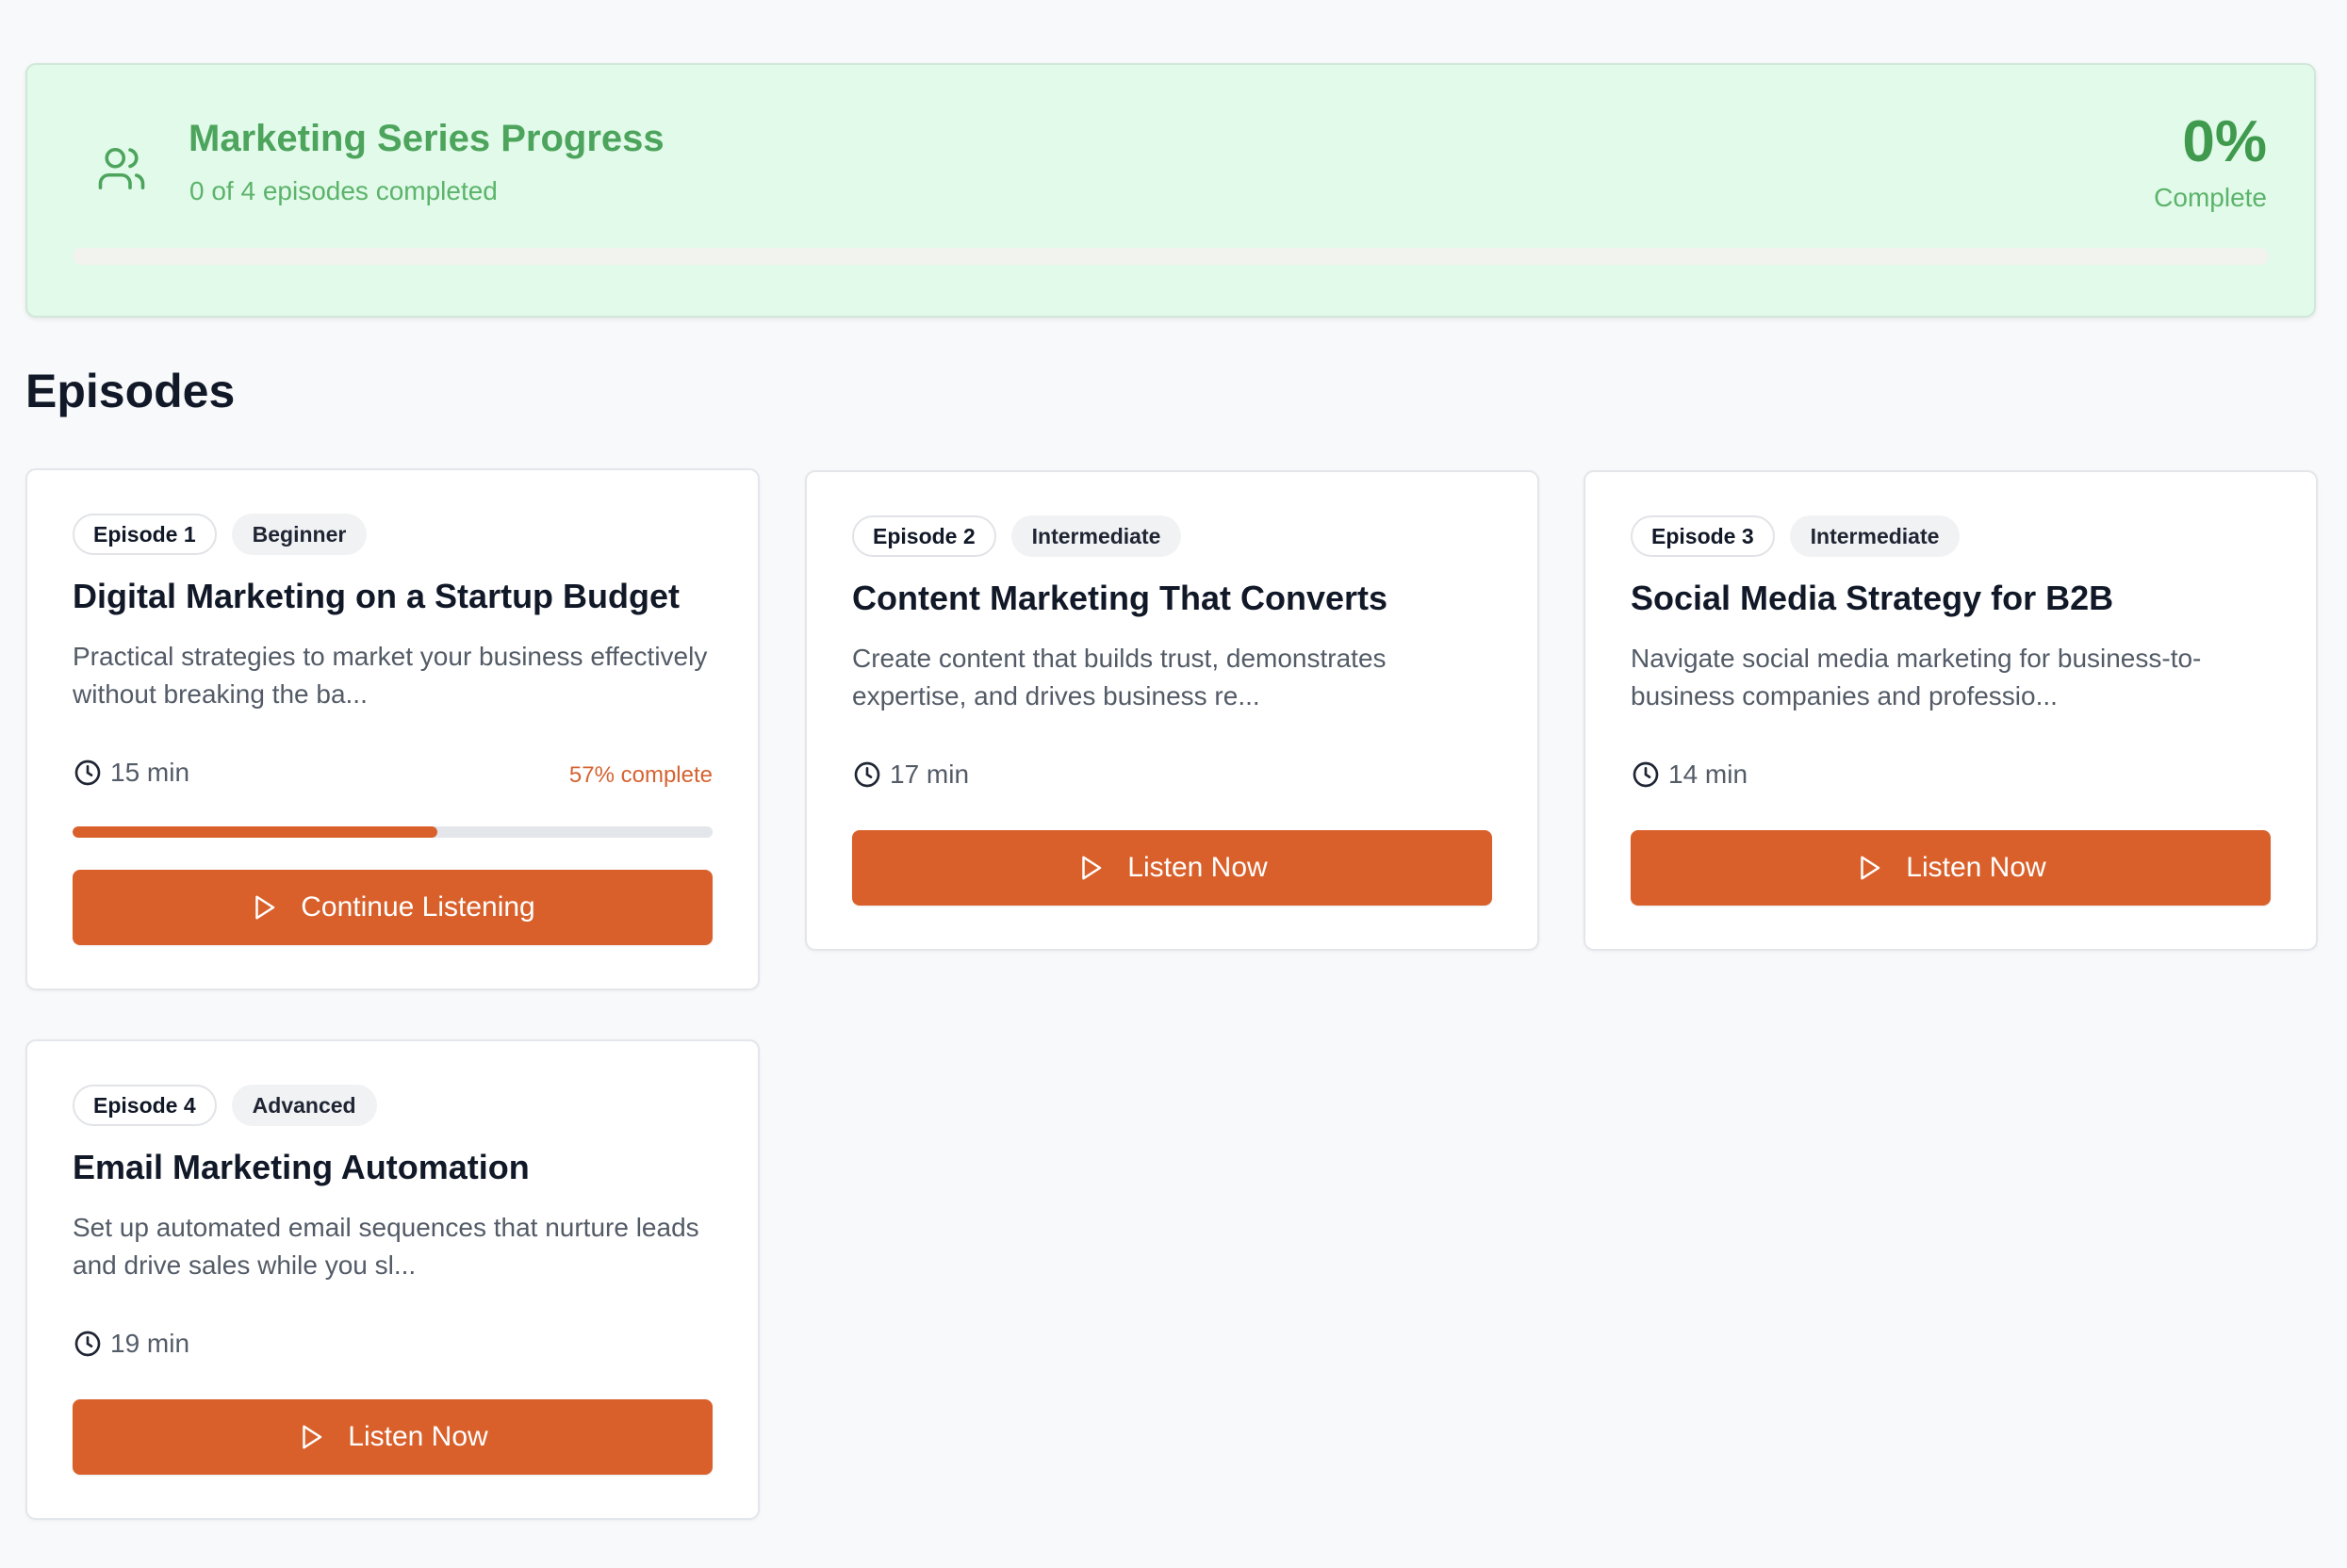  Describe the element at coordinates (145, 1106) in the screenshot. I see `episode-number-badge: Episode 4` at that location.